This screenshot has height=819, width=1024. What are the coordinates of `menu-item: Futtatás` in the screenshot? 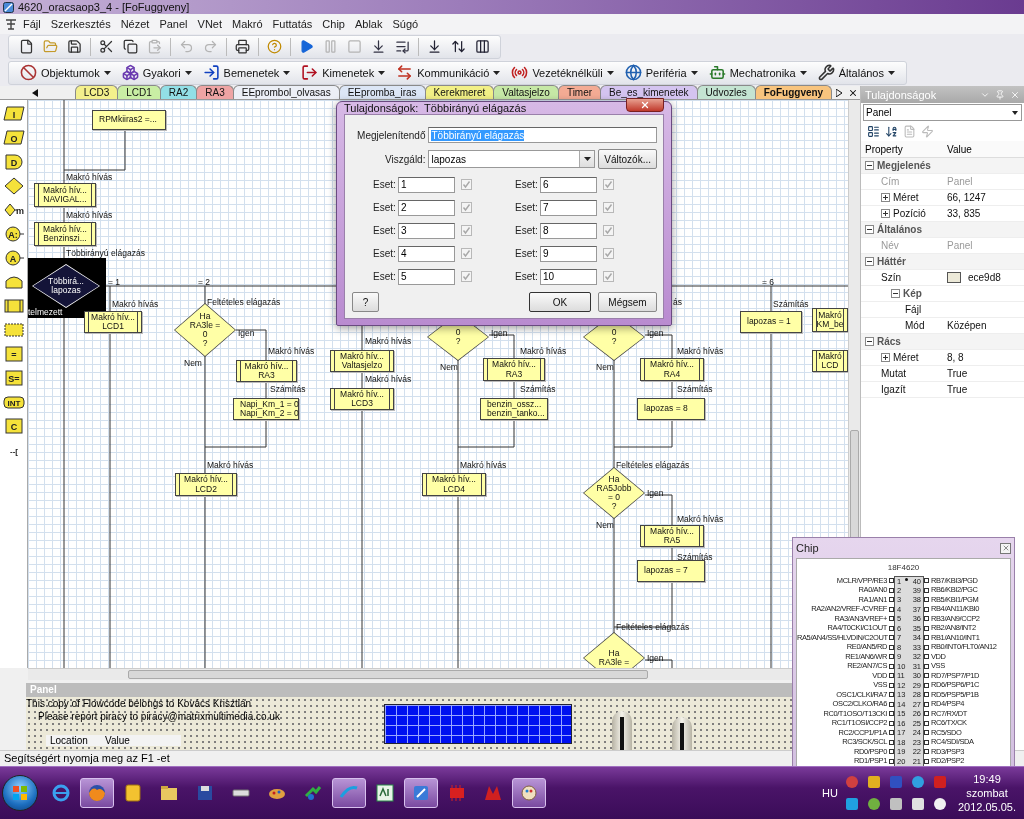 It's located at (292, 24).